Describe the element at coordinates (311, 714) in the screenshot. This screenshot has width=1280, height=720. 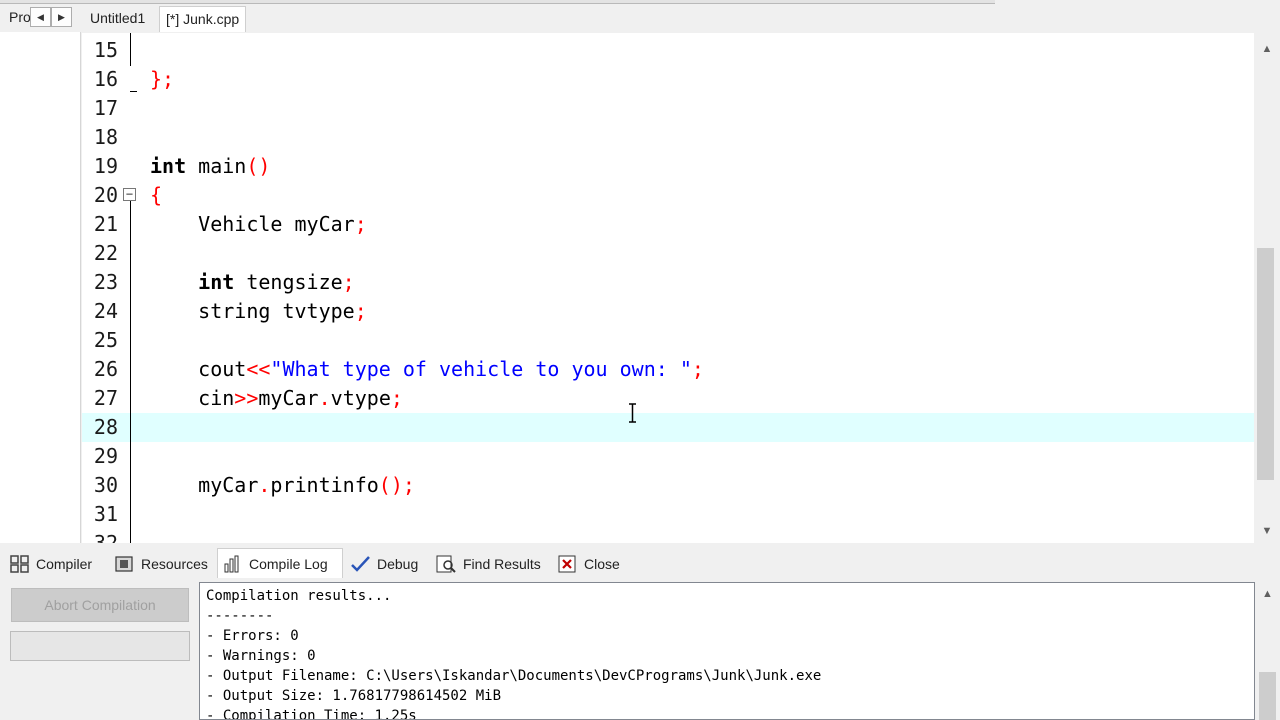
I see `log-line: - Compilation Time: 1.25s` at that location.